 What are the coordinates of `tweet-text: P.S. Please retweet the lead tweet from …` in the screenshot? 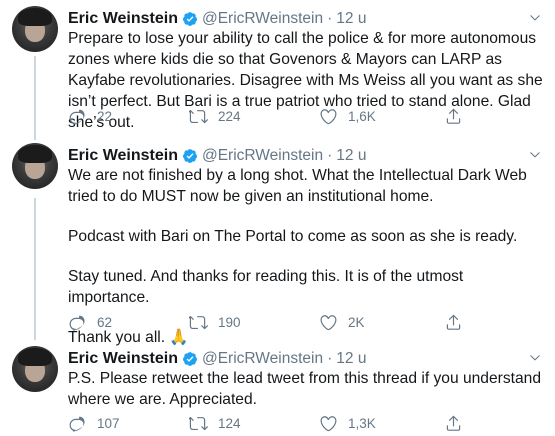 It's located at (307, 389).